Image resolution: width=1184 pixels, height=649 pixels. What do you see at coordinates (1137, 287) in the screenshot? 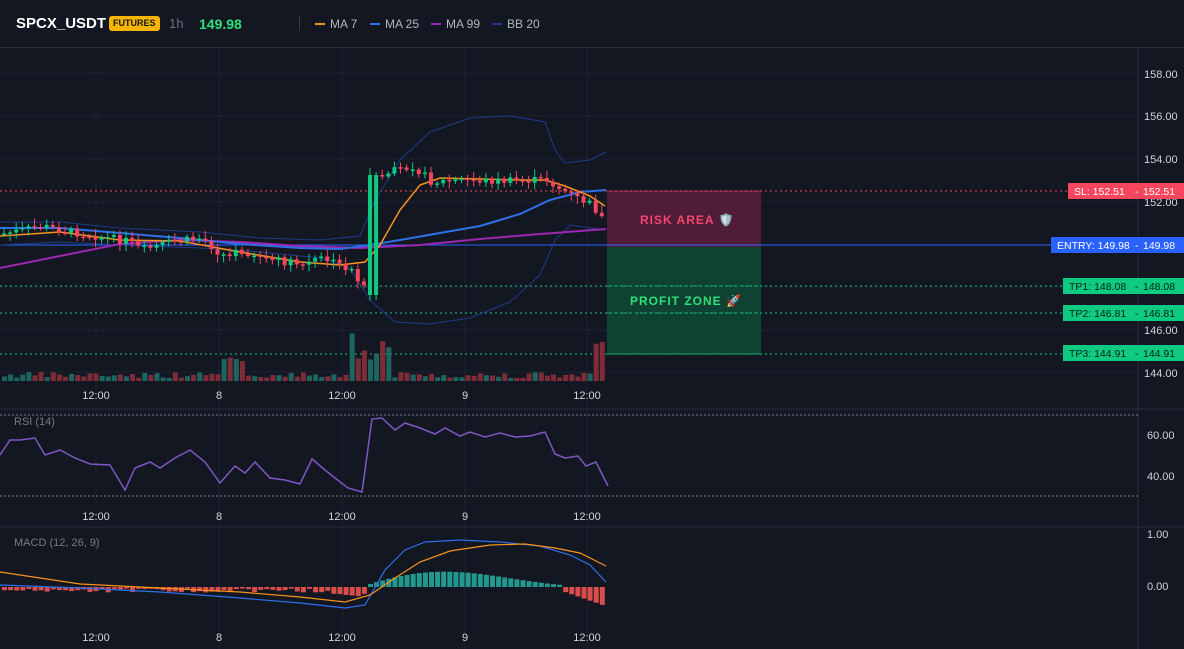
I see `tp1-label-dash: -` at bounding box center [1137, 287].